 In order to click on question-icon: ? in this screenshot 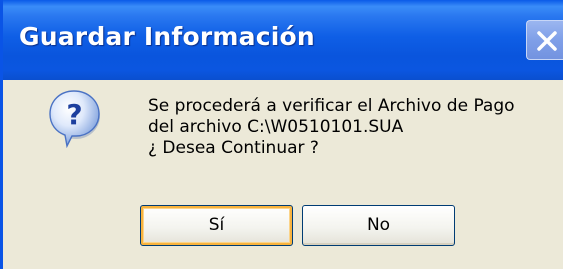, I will do `click(74, 119)`.